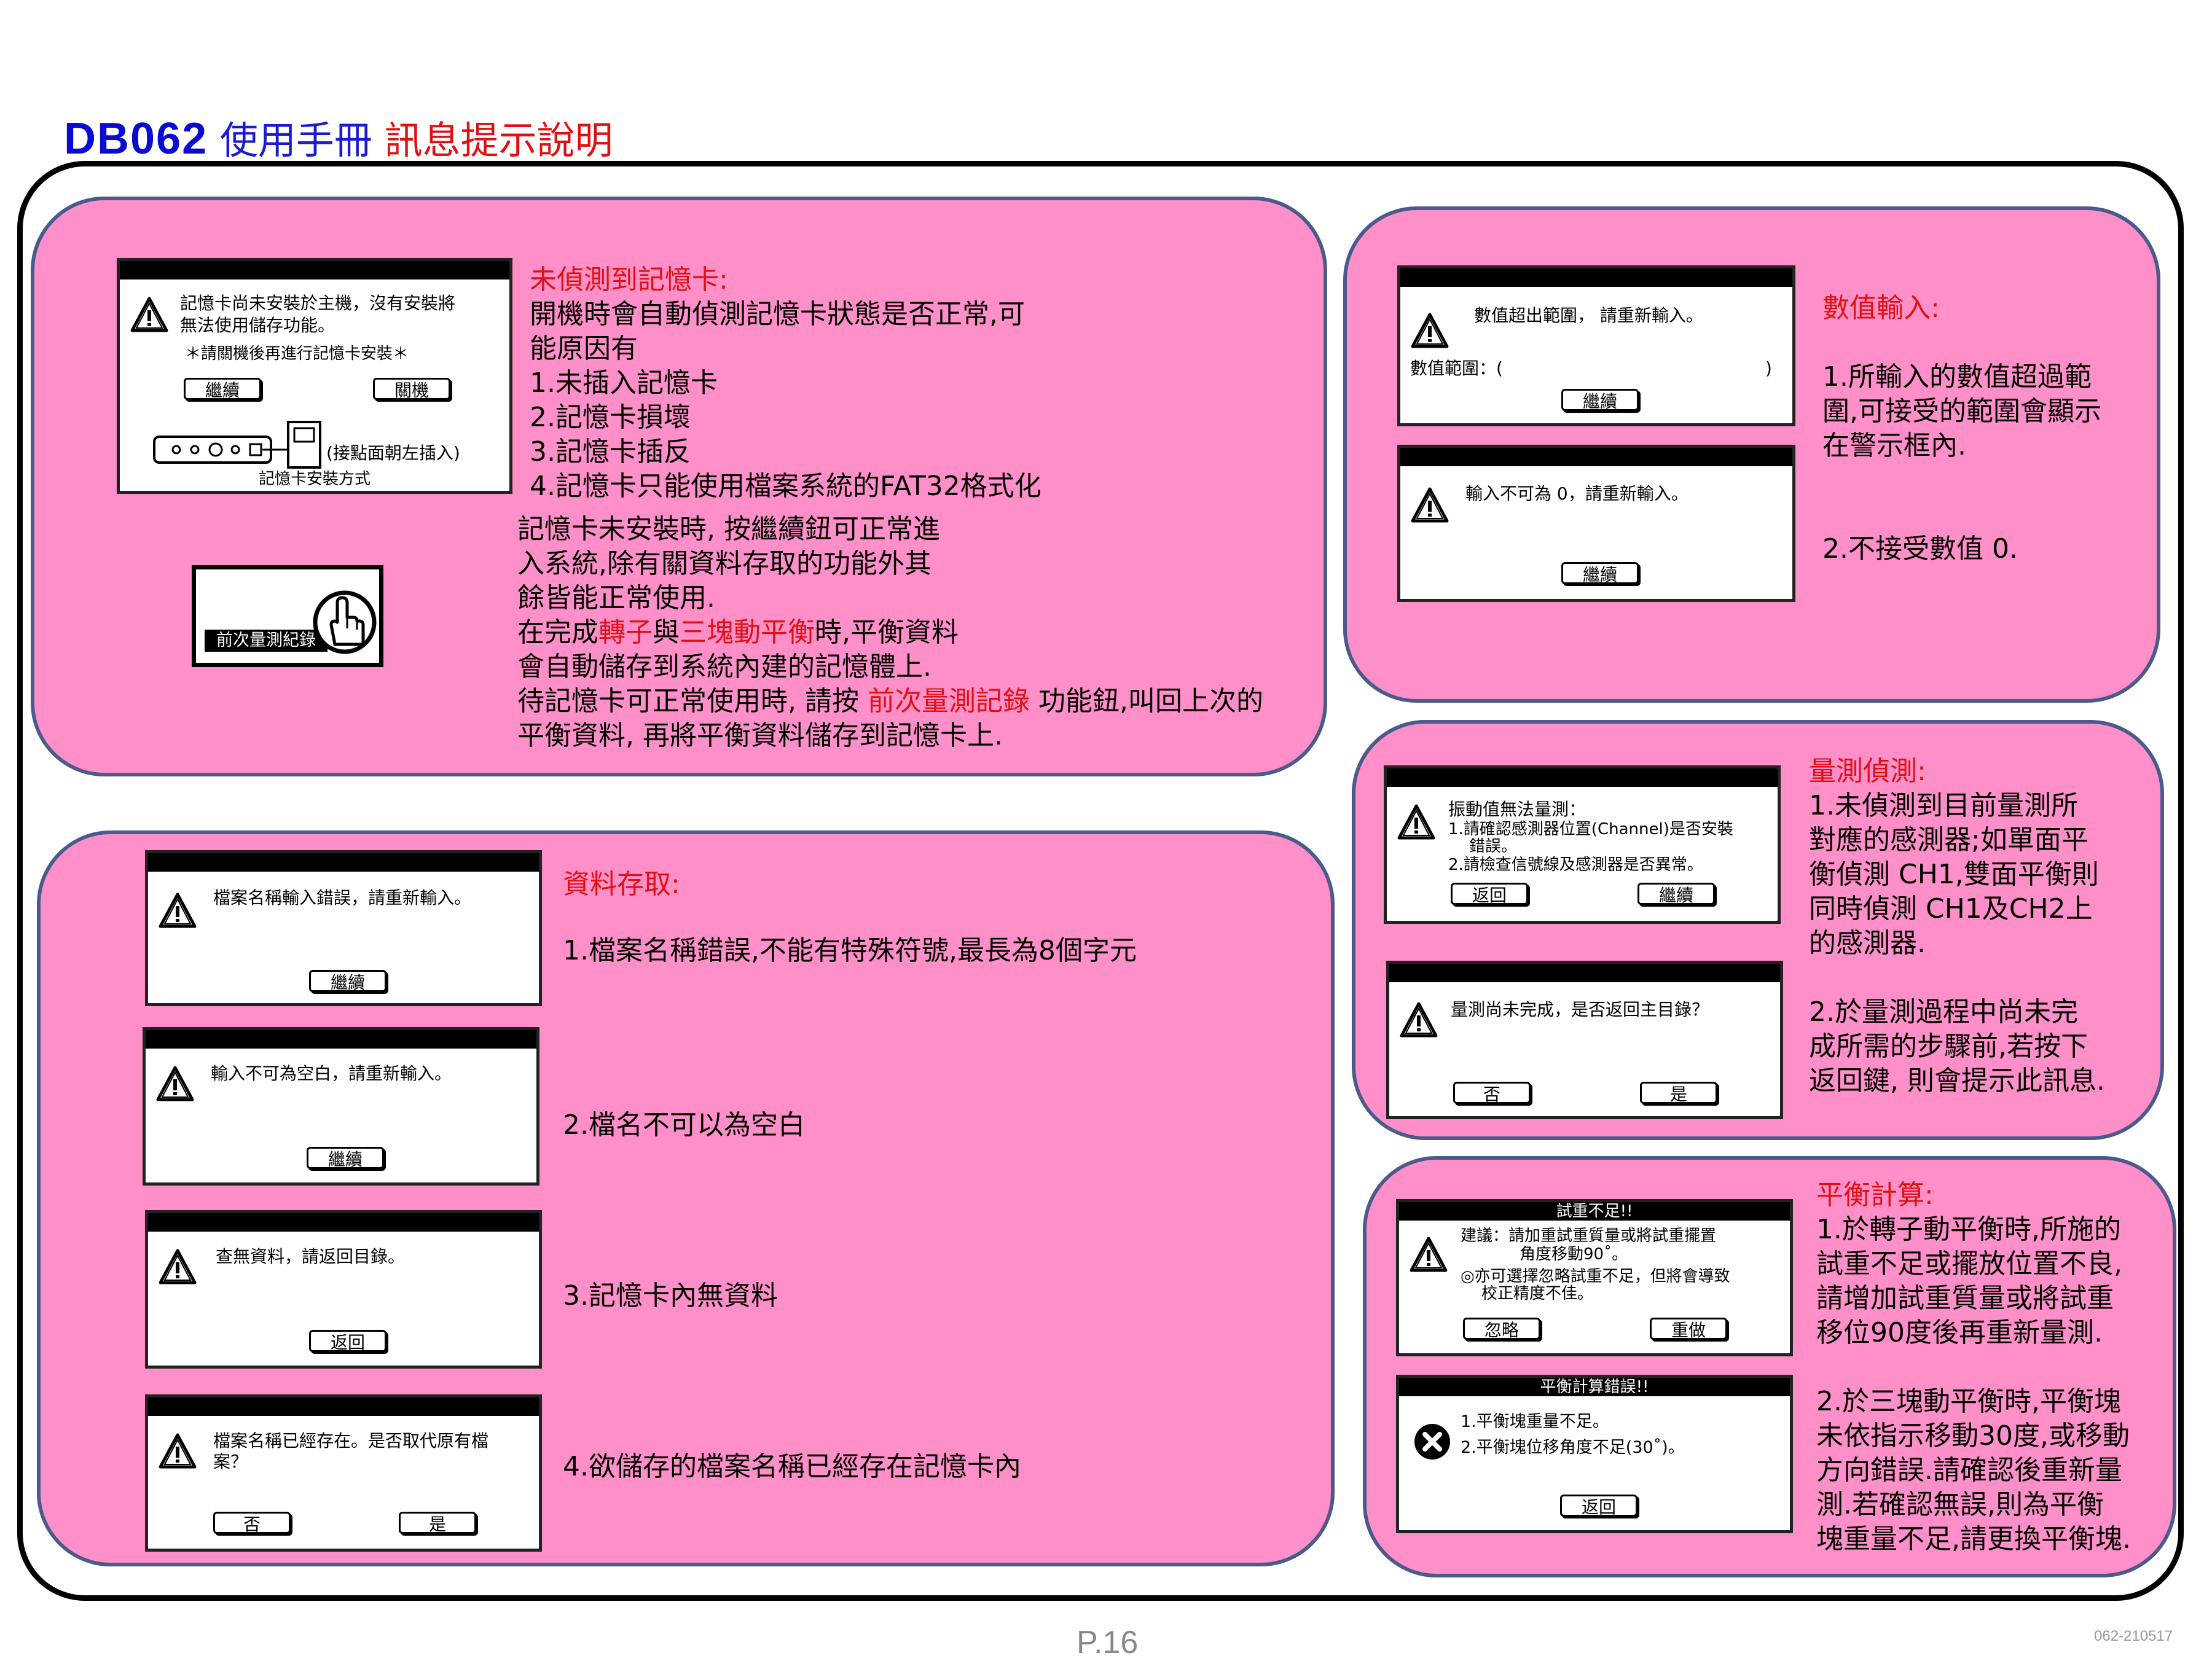 The image size is (2212, 1661). I want to click on dialog-message: 輸入不可為 0，請重新輸入。, so click(1576, 493).